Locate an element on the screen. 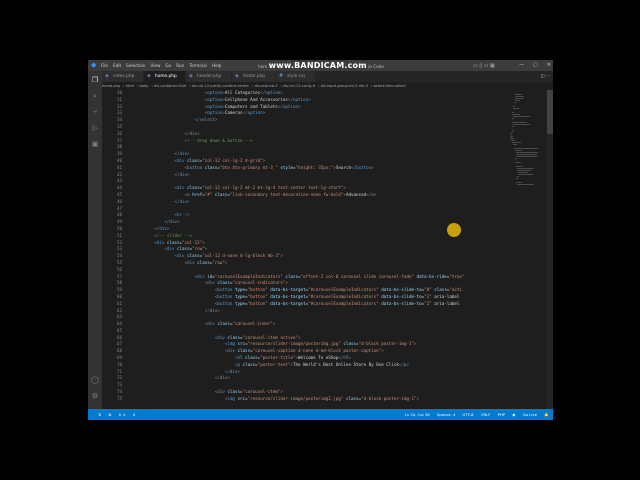 Image resolution: width=640 pixels, height=480 pixels. minimize-icon: — is located at coordinates (521, 65).